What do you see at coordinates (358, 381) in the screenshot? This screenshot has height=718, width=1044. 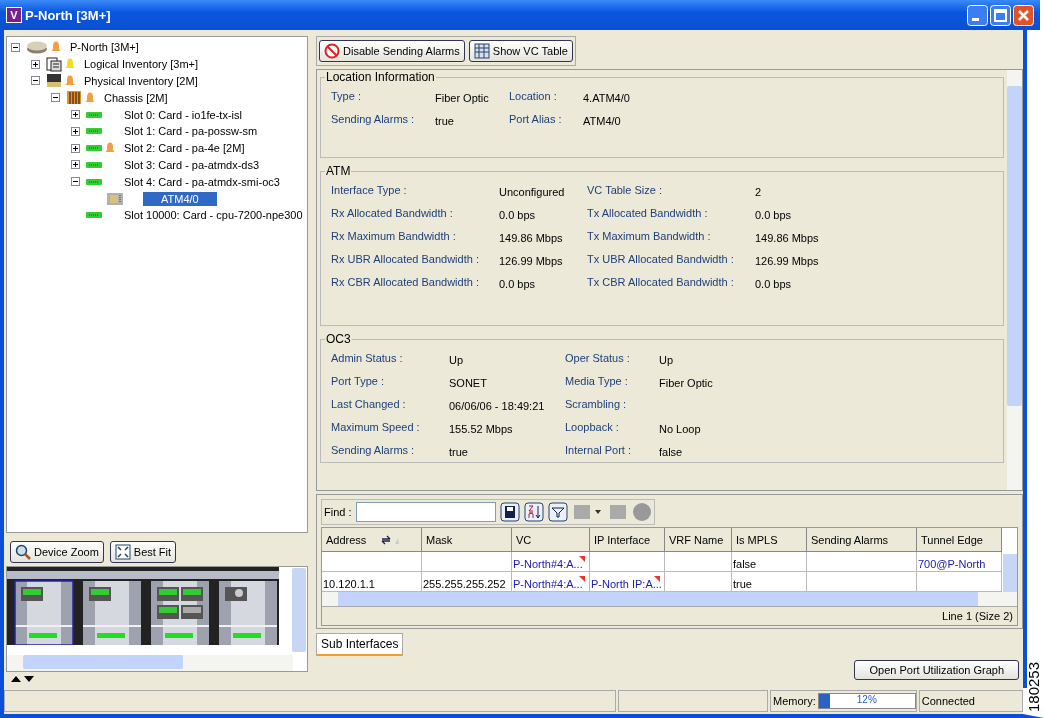 I see `field-label: Port Type :` at bounding box center [358, 381].